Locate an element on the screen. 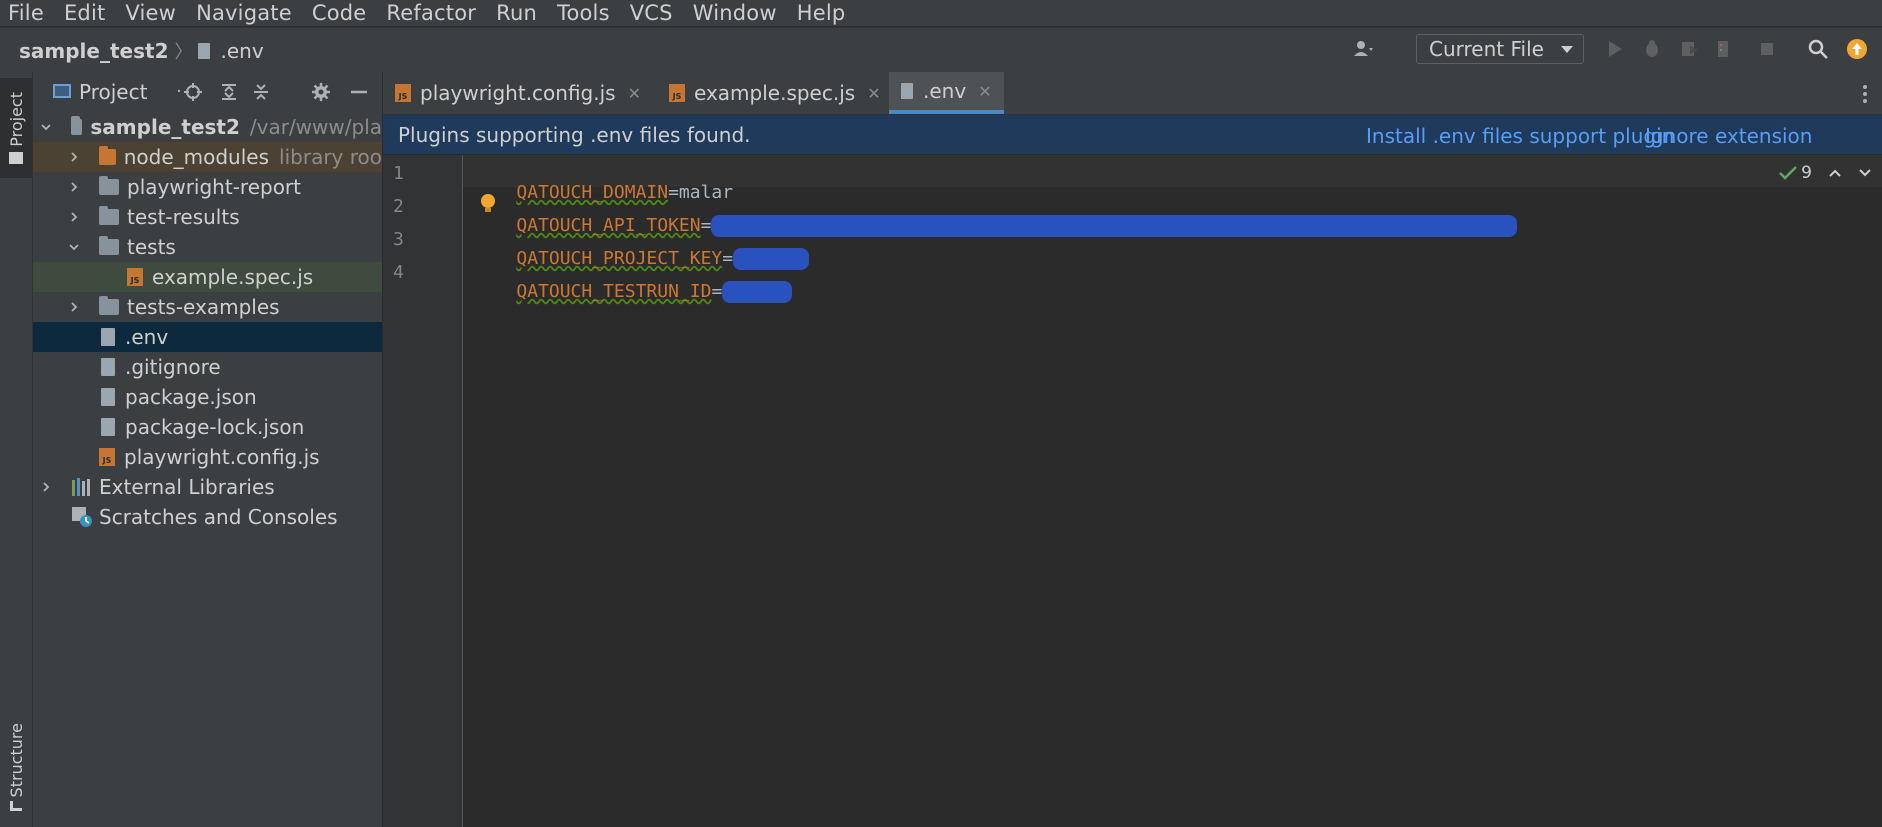 The width and height of the screenshot is (1882, 827). tab-playwright-config: JS playwright.config.js ✕ is located at coordinates (518, 93).